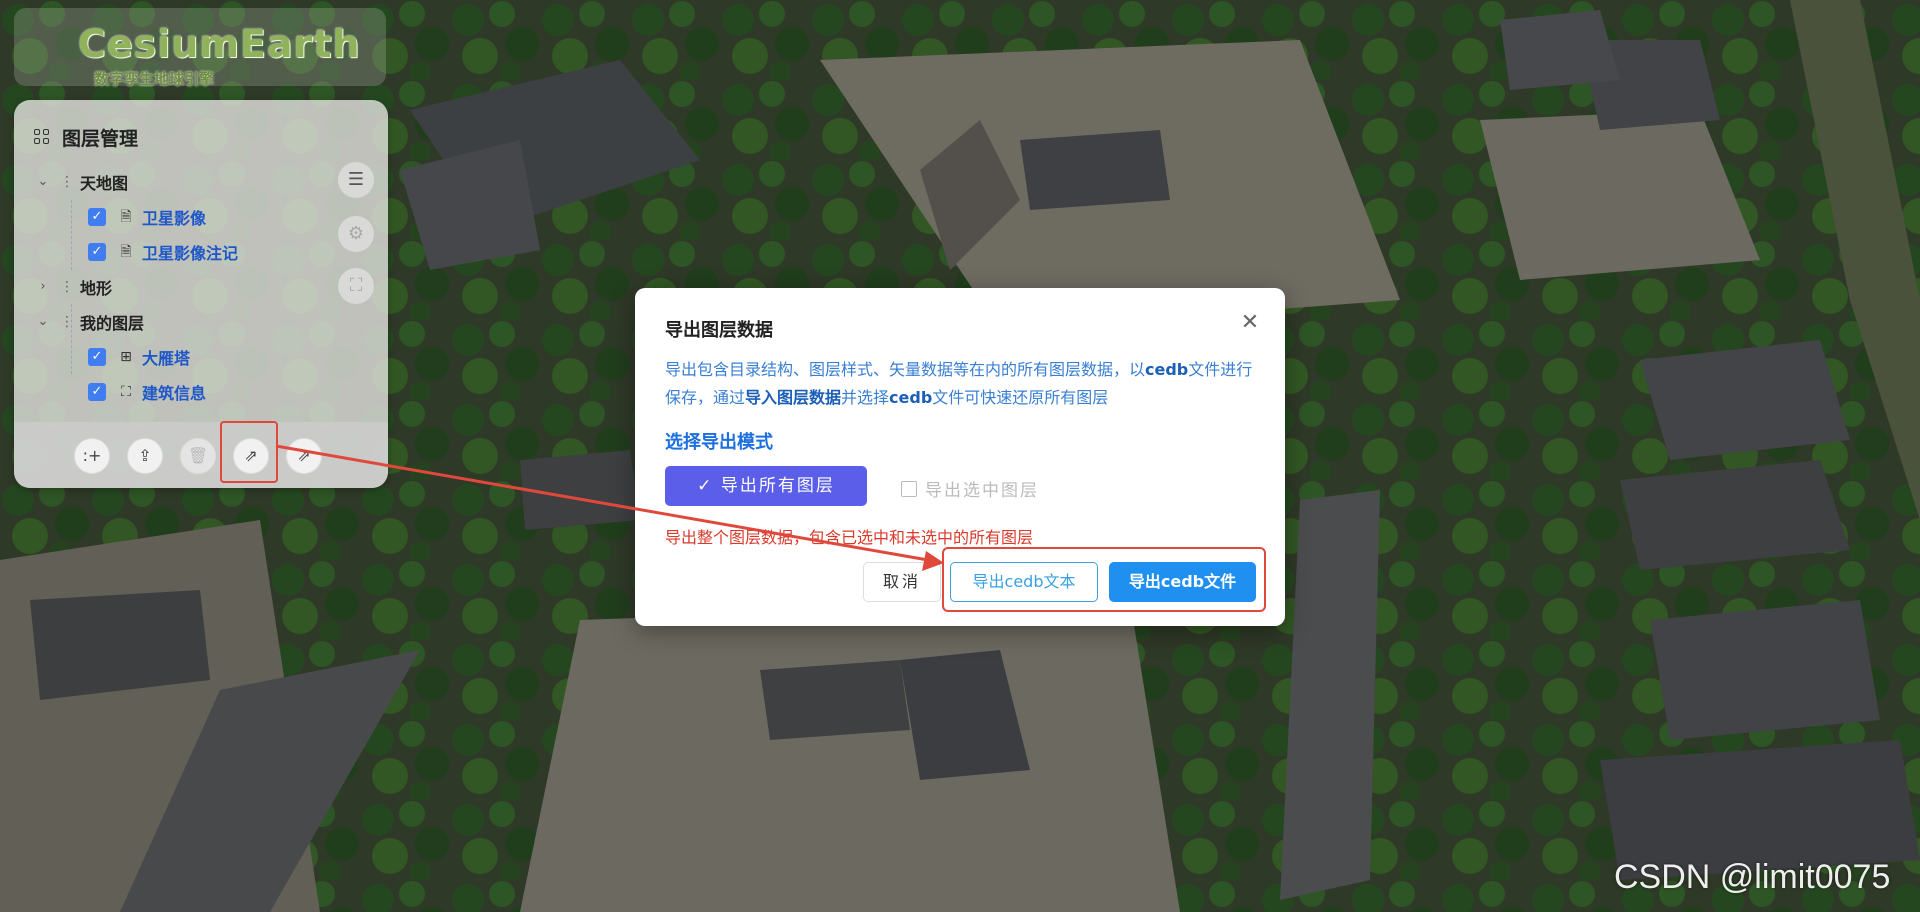  I want to click on dialog-title: 导出图层数据, so click(719, 330).